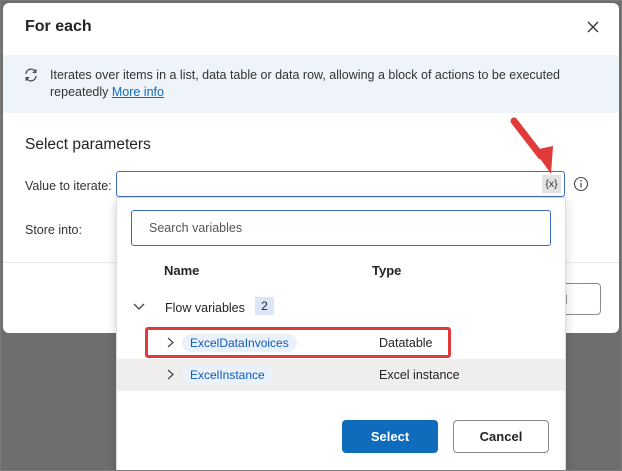 The width and height of the screenshot is (622, 471). What do you see at coordinates (239, 343) in the screenshot?
I see `variable-name-pill: ExcelDataInvoices` at bounding box center [239, 343].